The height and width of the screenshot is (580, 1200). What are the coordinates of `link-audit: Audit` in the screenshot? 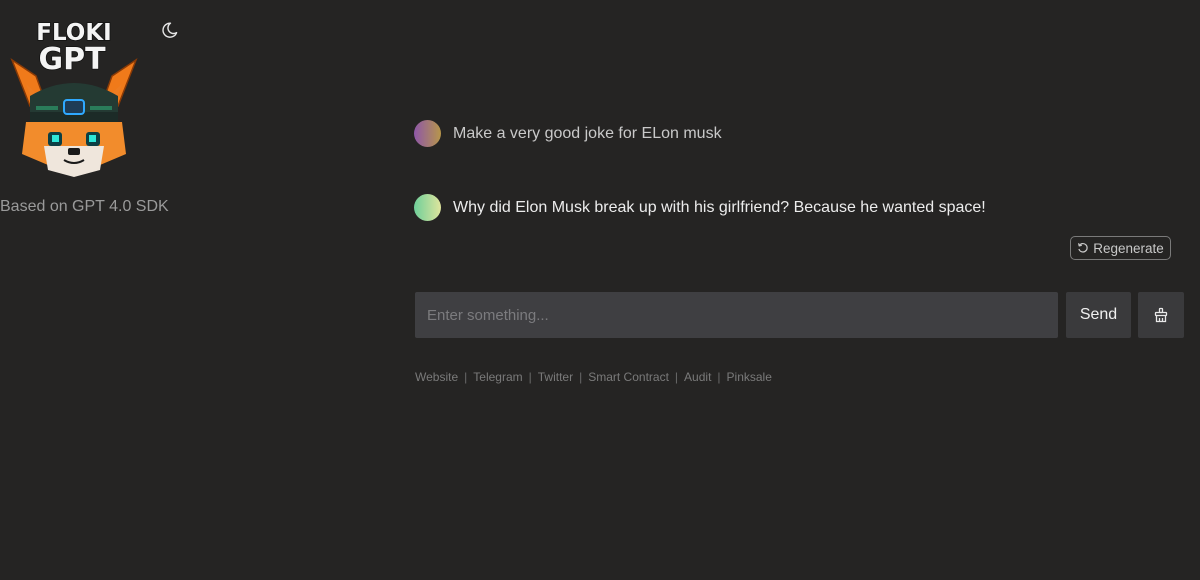 It's located at (697, 377).